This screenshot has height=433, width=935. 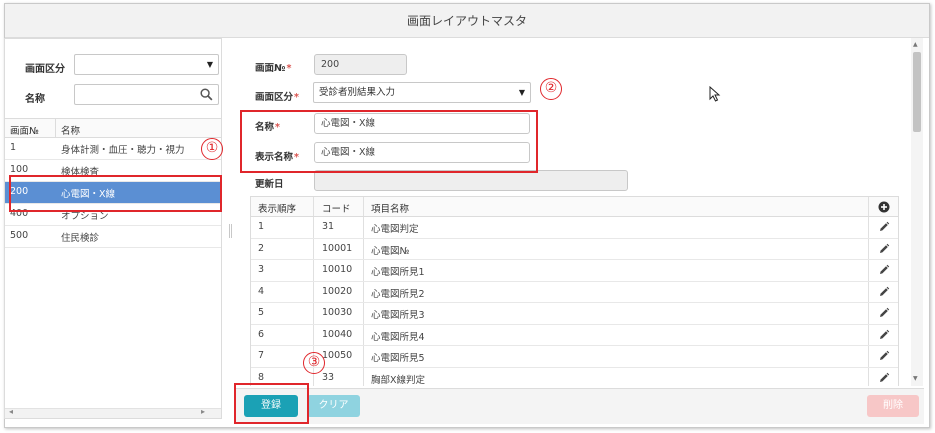 I want to click on table-row: 4 10020 心電図所見2, so click(x=574, y=292).